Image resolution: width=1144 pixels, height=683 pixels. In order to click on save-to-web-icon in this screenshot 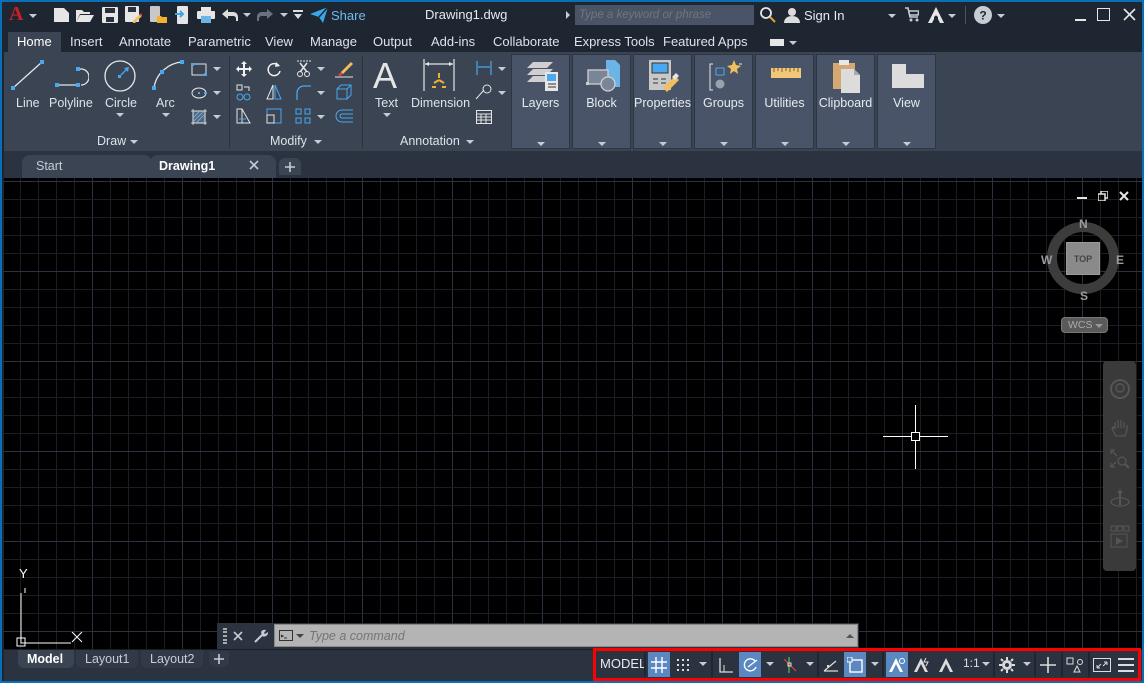, I will do `click(182, 15)`.